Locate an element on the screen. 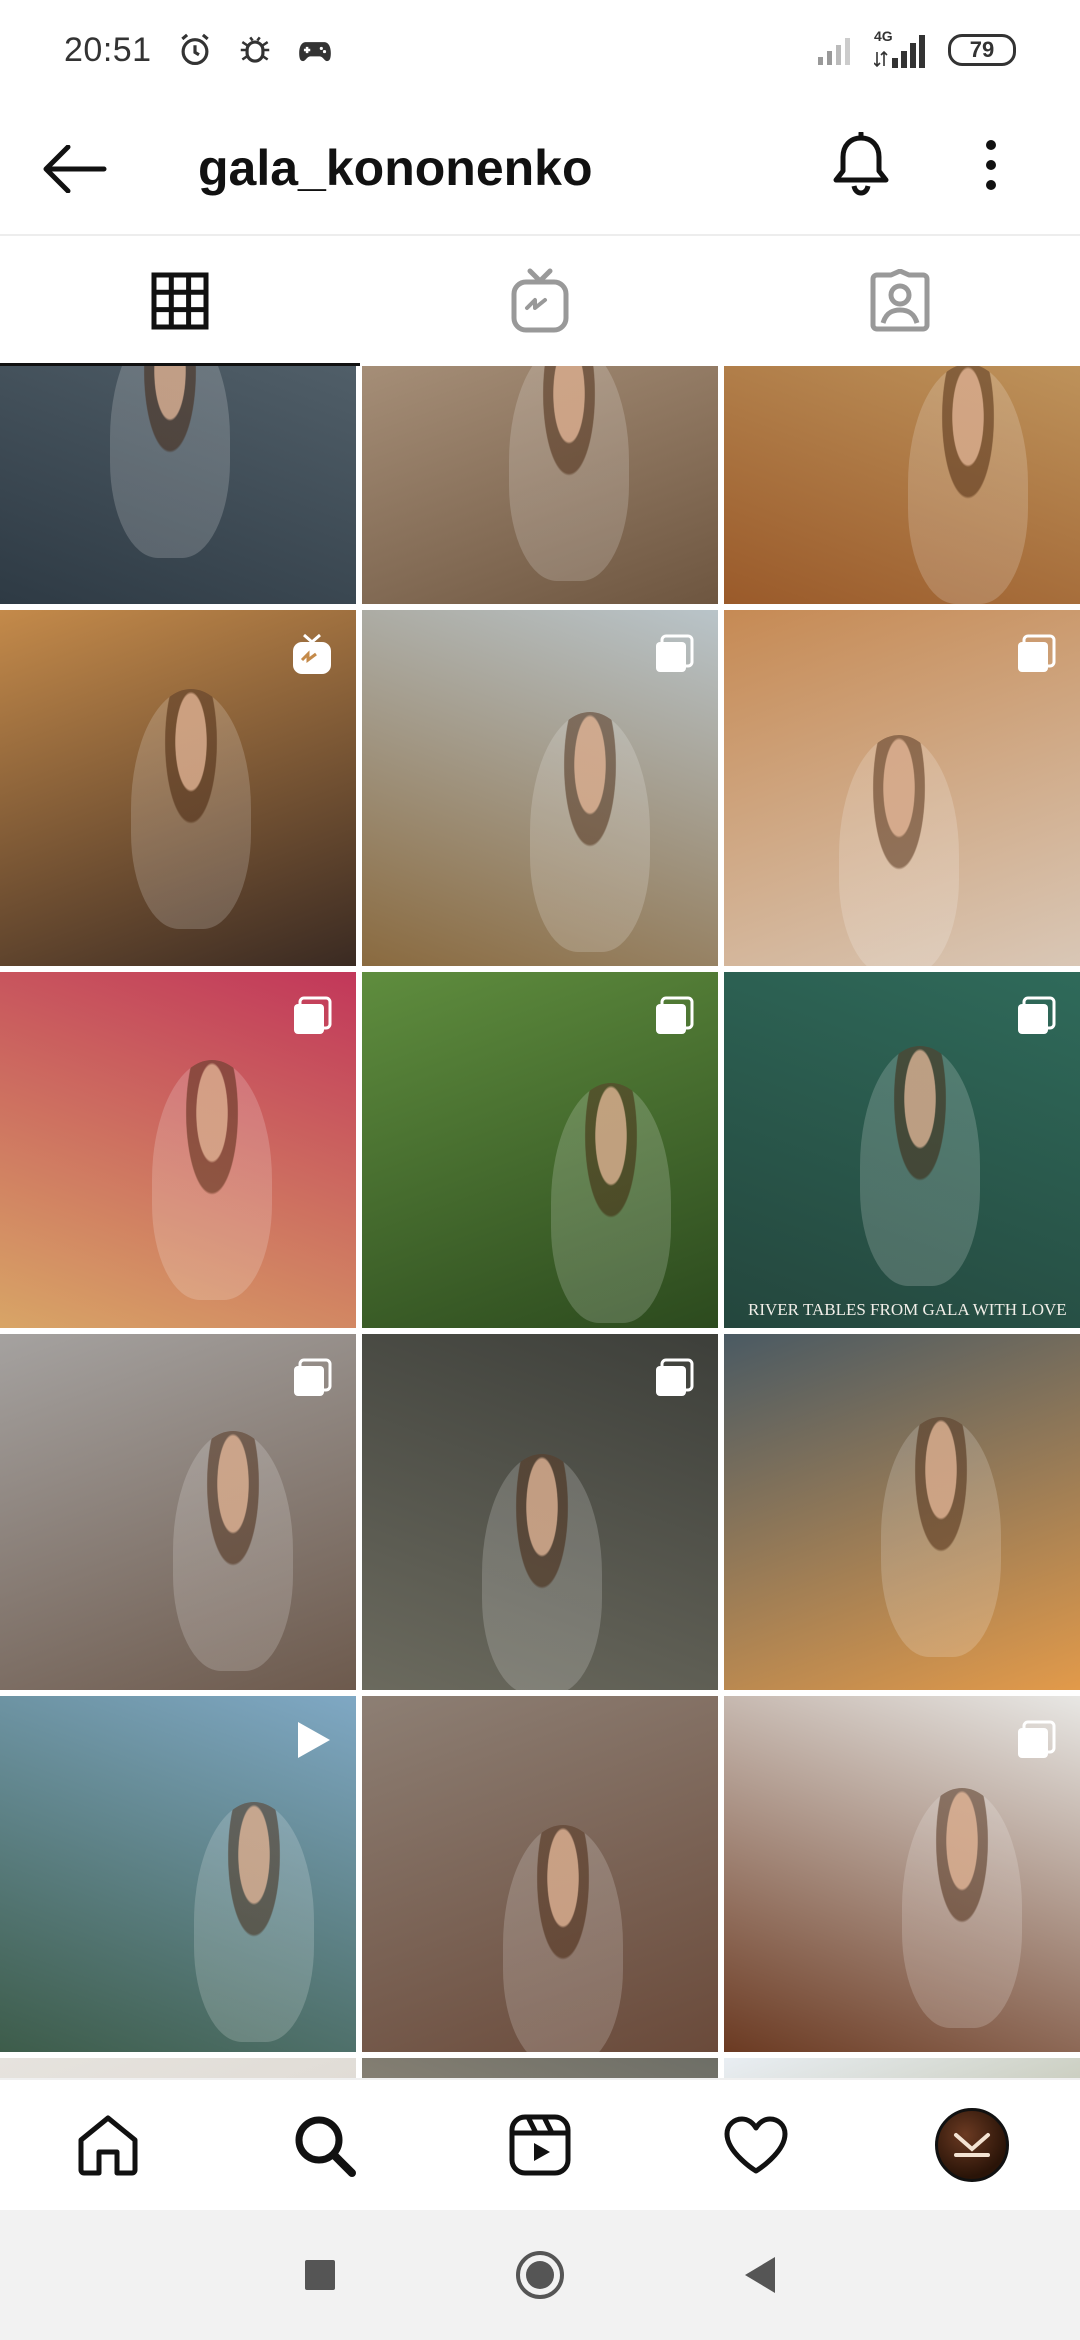  system-navigation-bar is located at coordinates (540, 2275).